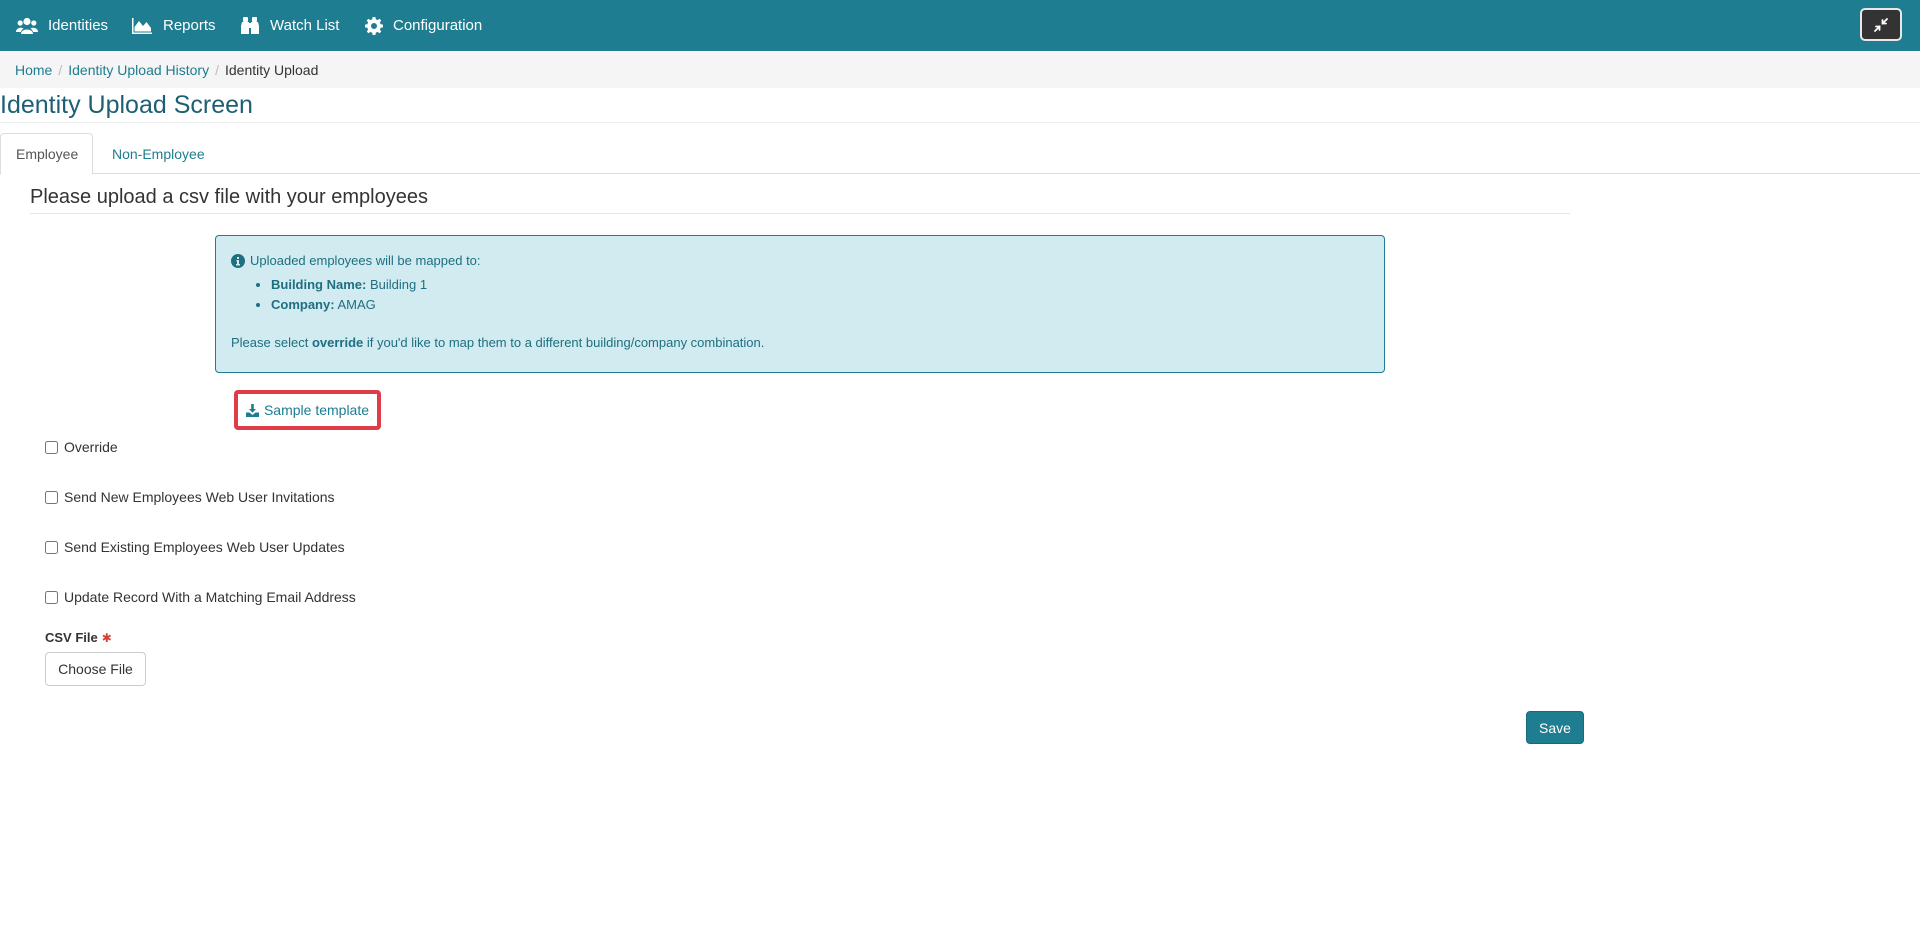 The width and height of the screenshot is (1920, 929). Describe the element at coordinates (250, 25) in the screenshot. I see `binoculars-icon` at that location.